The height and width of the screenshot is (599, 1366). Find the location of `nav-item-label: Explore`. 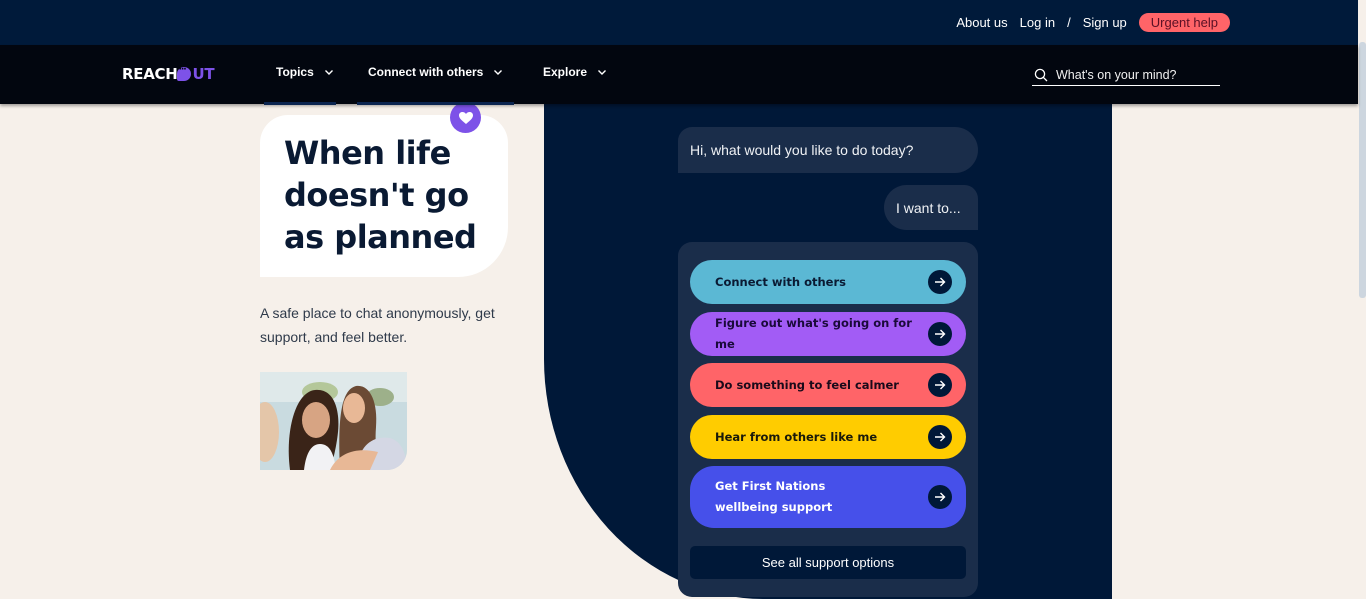

nav-item-label: Explore is located at coordinates (565, 72).